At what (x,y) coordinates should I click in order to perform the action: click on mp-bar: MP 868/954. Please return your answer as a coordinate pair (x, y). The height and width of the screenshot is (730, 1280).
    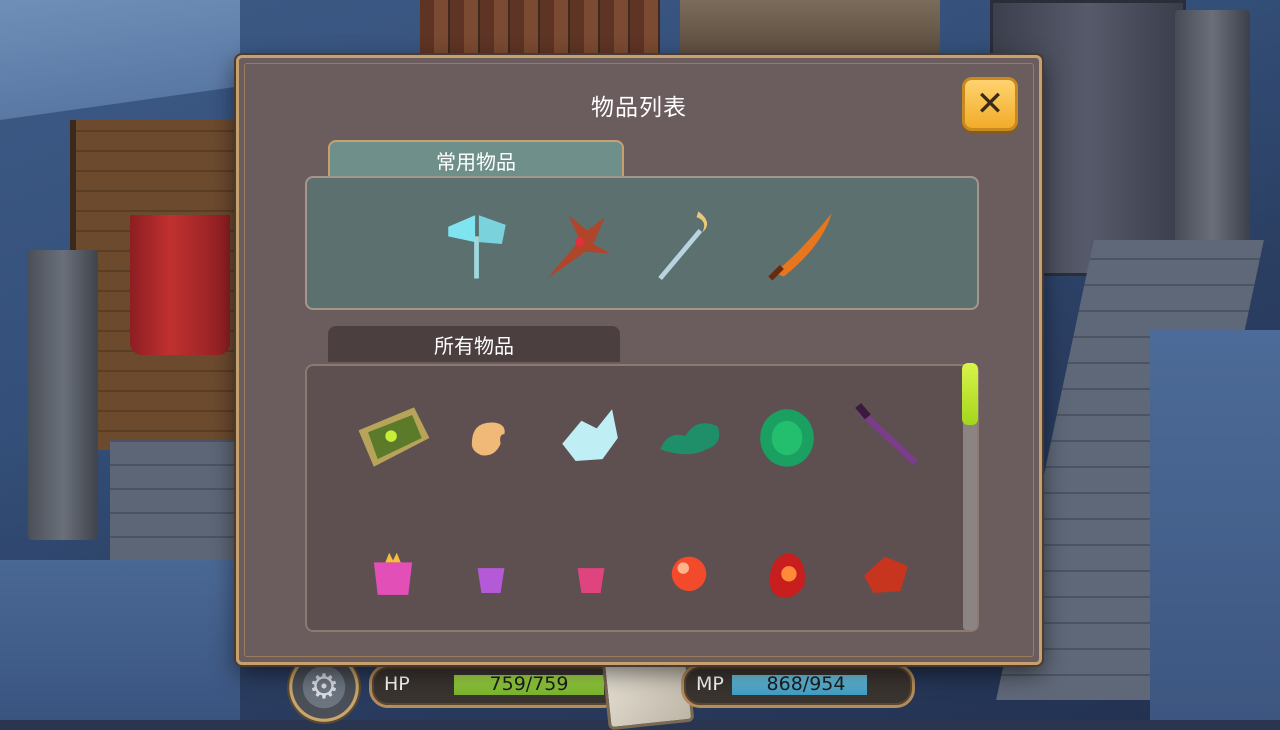
    Looking at the image, I should click on (798, 686).